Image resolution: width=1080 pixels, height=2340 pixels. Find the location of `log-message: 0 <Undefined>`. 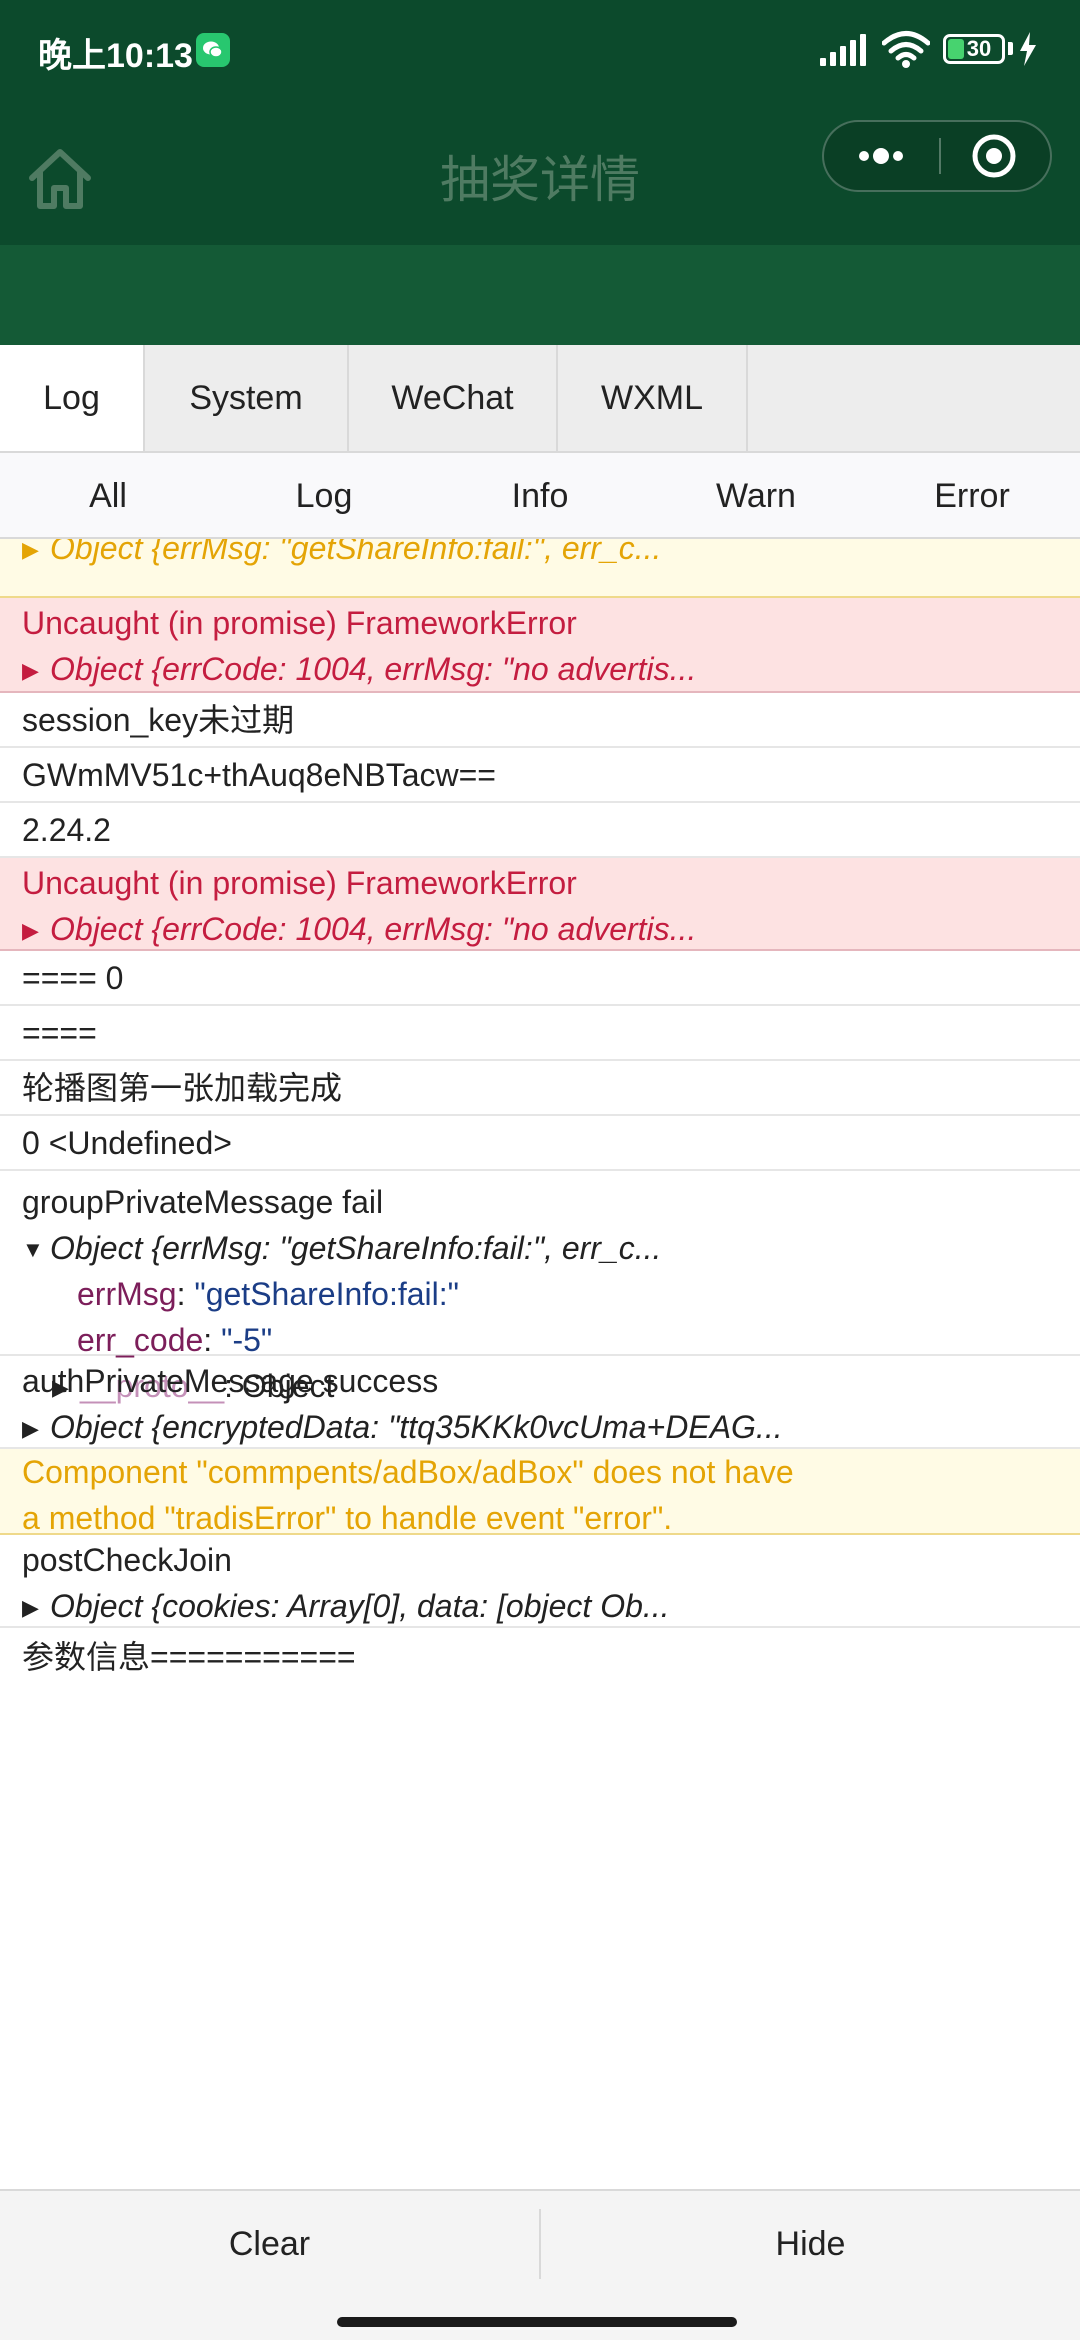

log-message: 0 <Undefined> is located at coordinates (127, 1143).